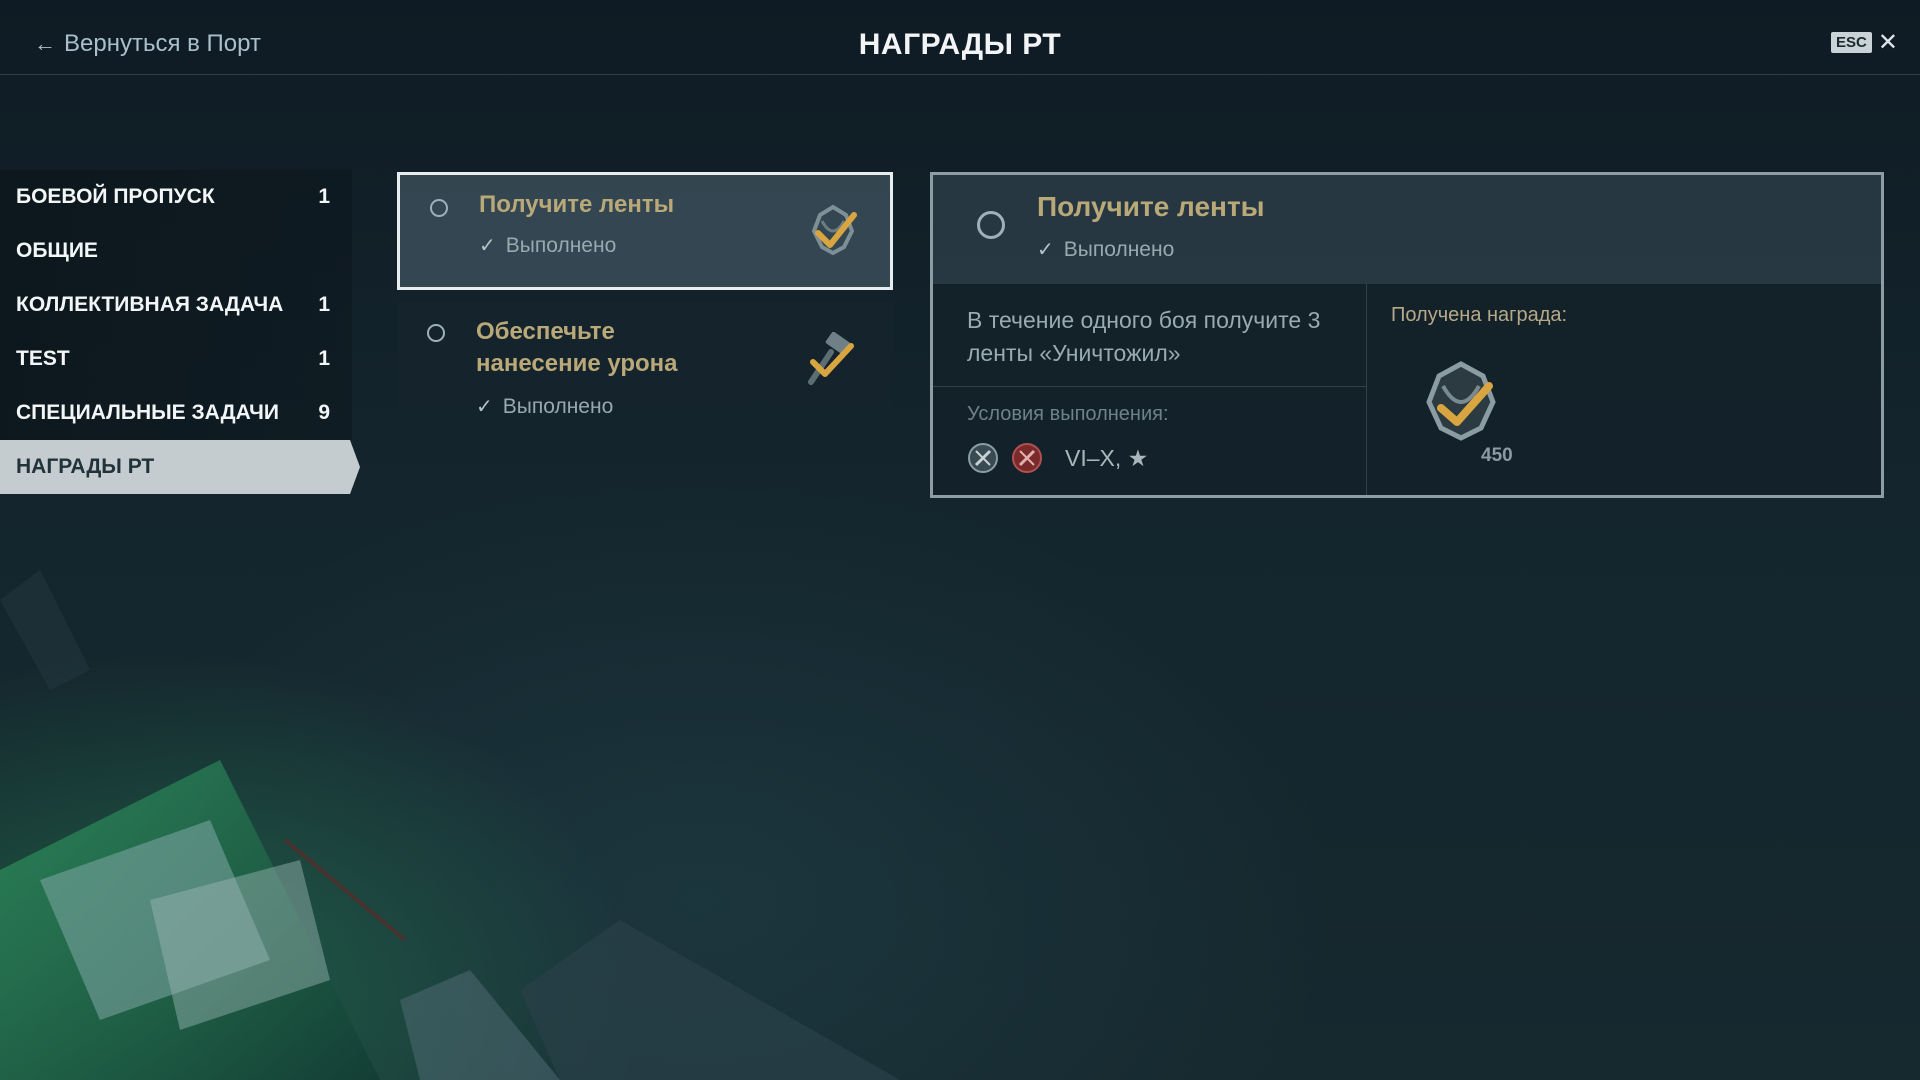 The image size is (1920, 1080). Describe the element at coordinates (1887, 42) in the screenshot. I see `close-icon: ✕` at that location.